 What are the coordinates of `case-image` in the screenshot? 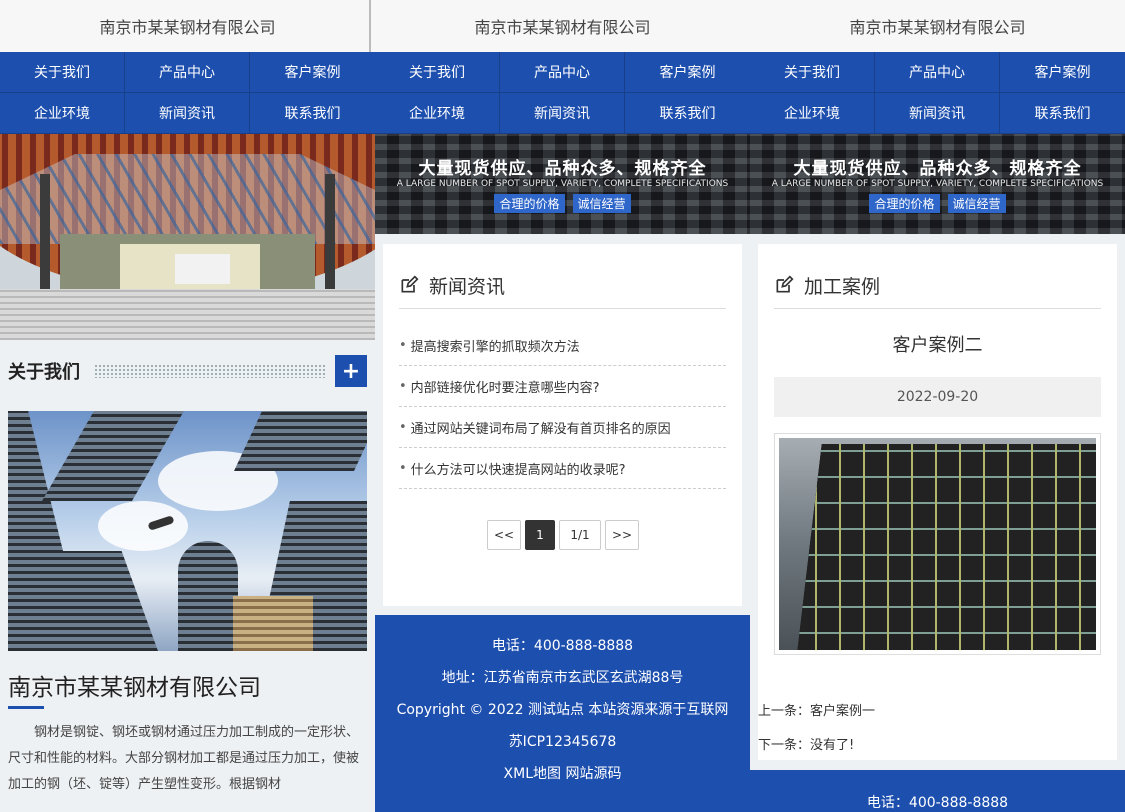 It's located at (937, 544).